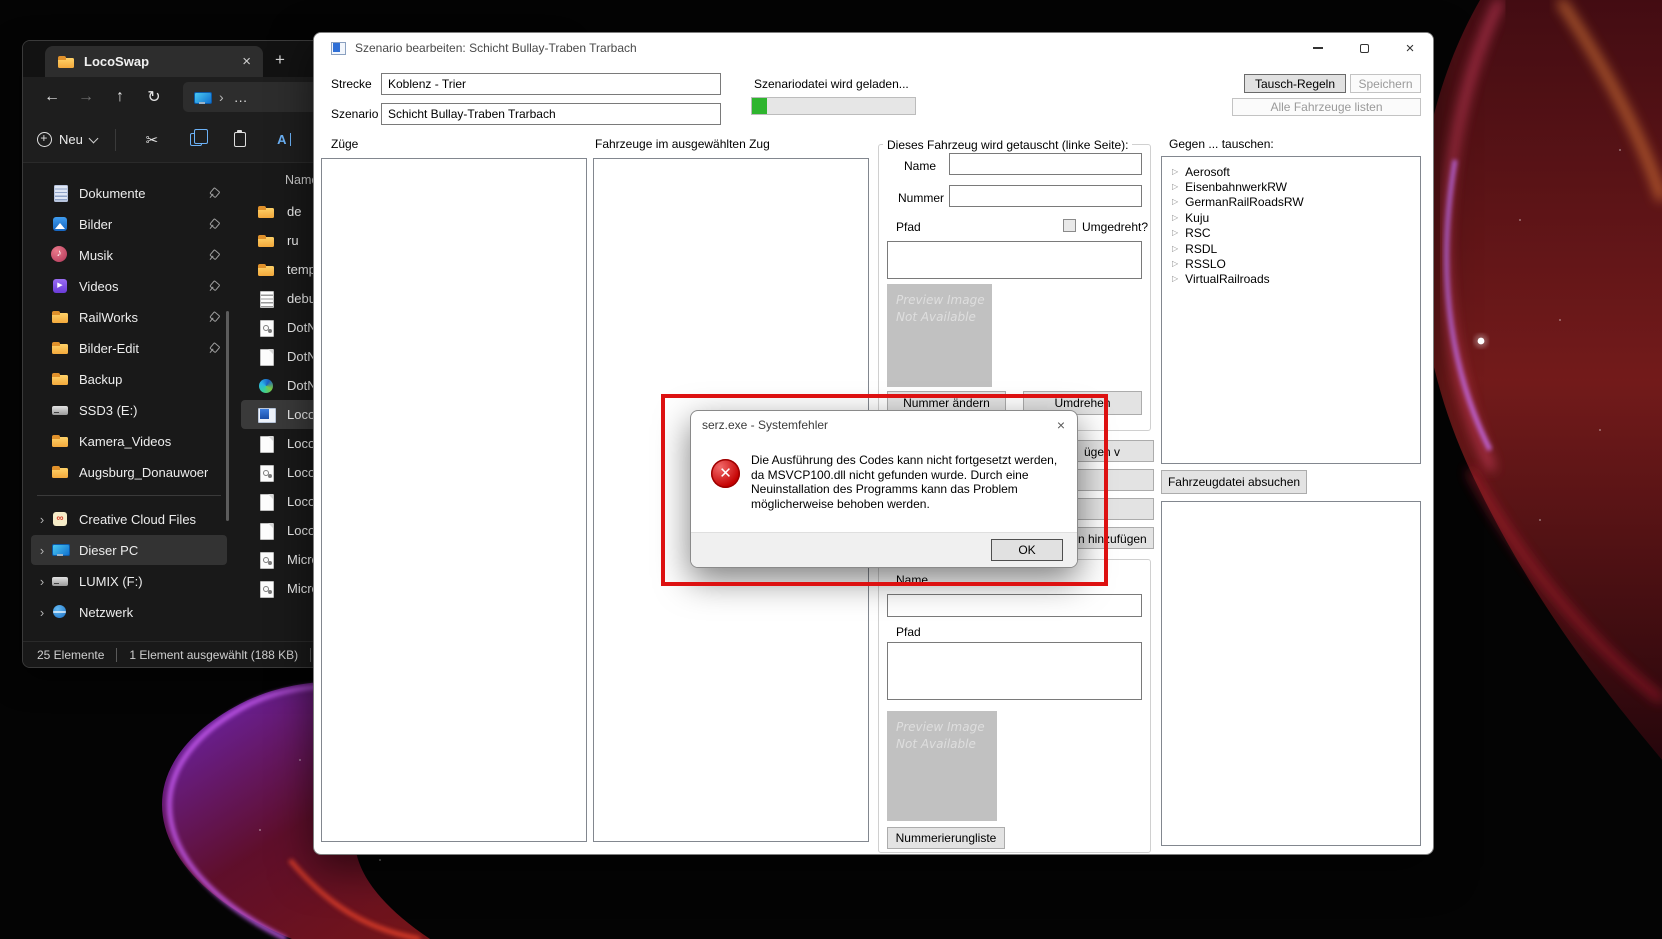 The height and width of the screenshot is (939, 1662). I want to click on preview-text-line1: Preview Image, so click(940, 727).